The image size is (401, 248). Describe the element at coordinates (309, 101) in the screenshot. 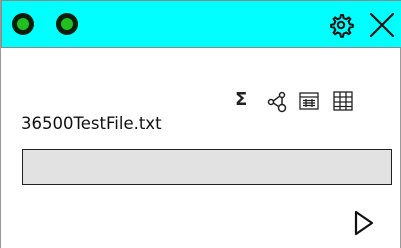

I see `list-icon` at that location.